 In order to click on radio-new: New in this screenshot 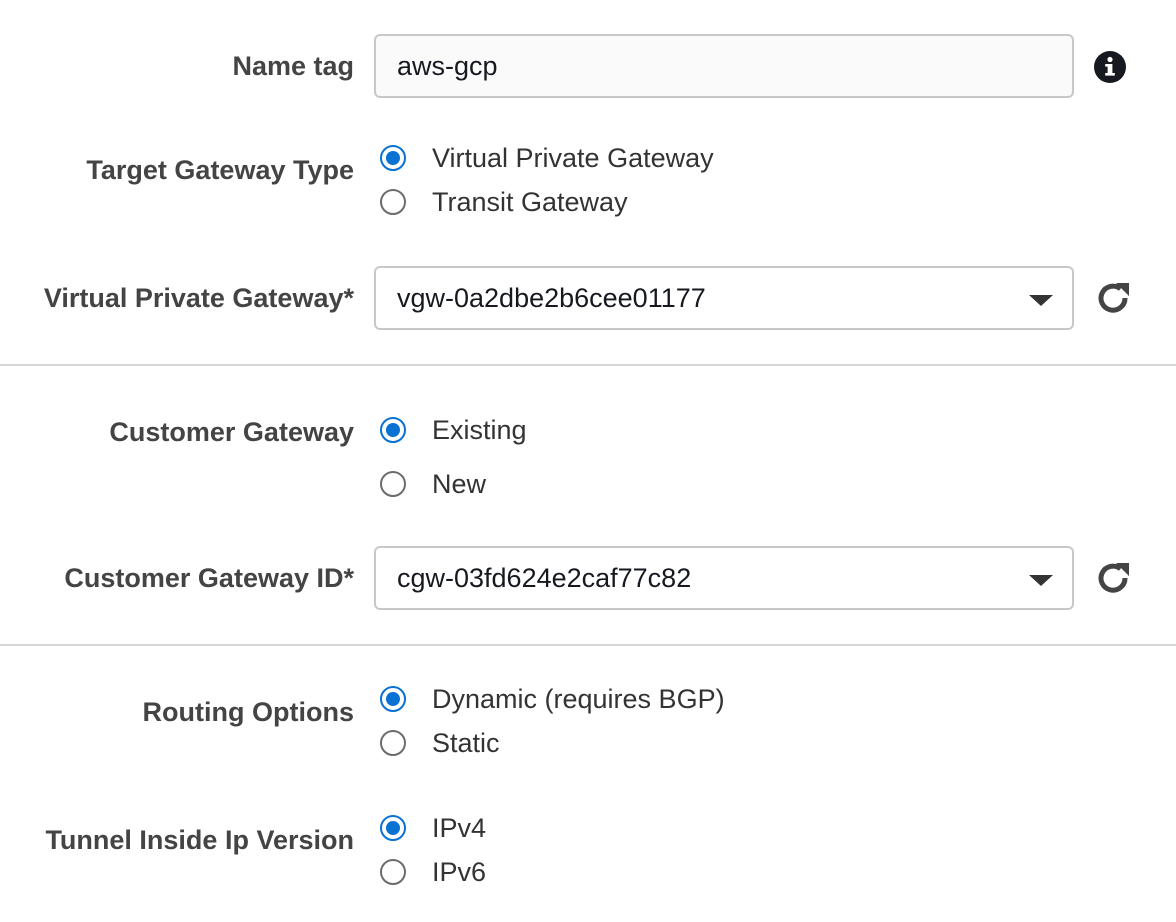, I will do `click(433, 484)`.